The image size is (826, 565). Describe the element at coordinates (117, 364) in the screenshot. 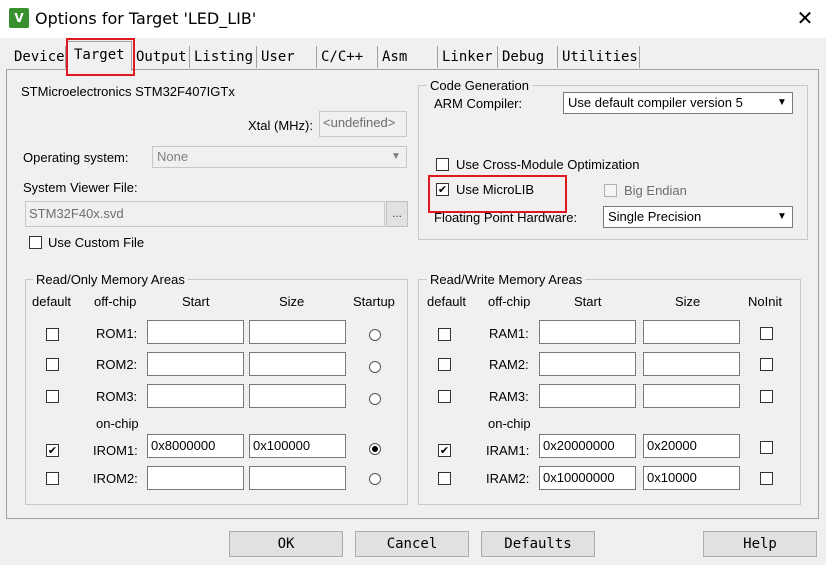

I see `rom2-label: ROM2:` at that location.